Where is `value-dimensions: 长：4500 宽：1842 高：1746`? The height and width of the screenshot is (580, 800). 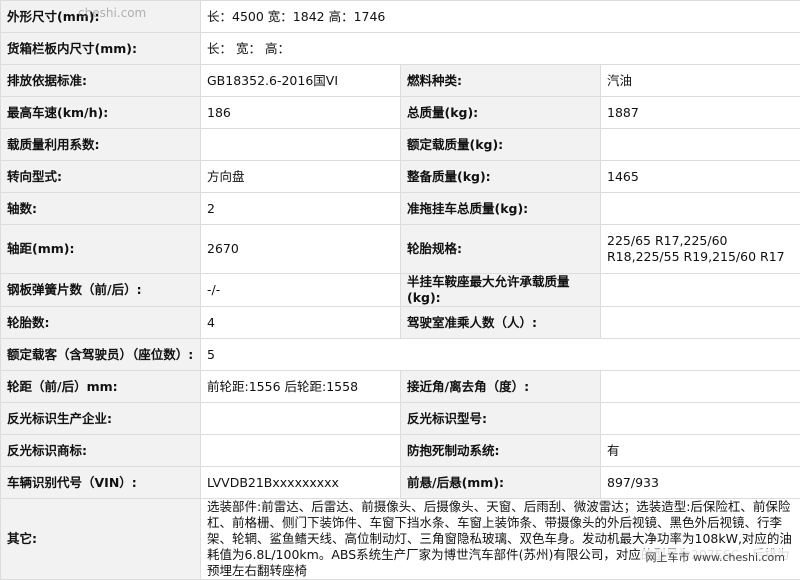
value-dimensions: 长：4500 宽：1842 高：1746 is located at coordinates (500, 17).